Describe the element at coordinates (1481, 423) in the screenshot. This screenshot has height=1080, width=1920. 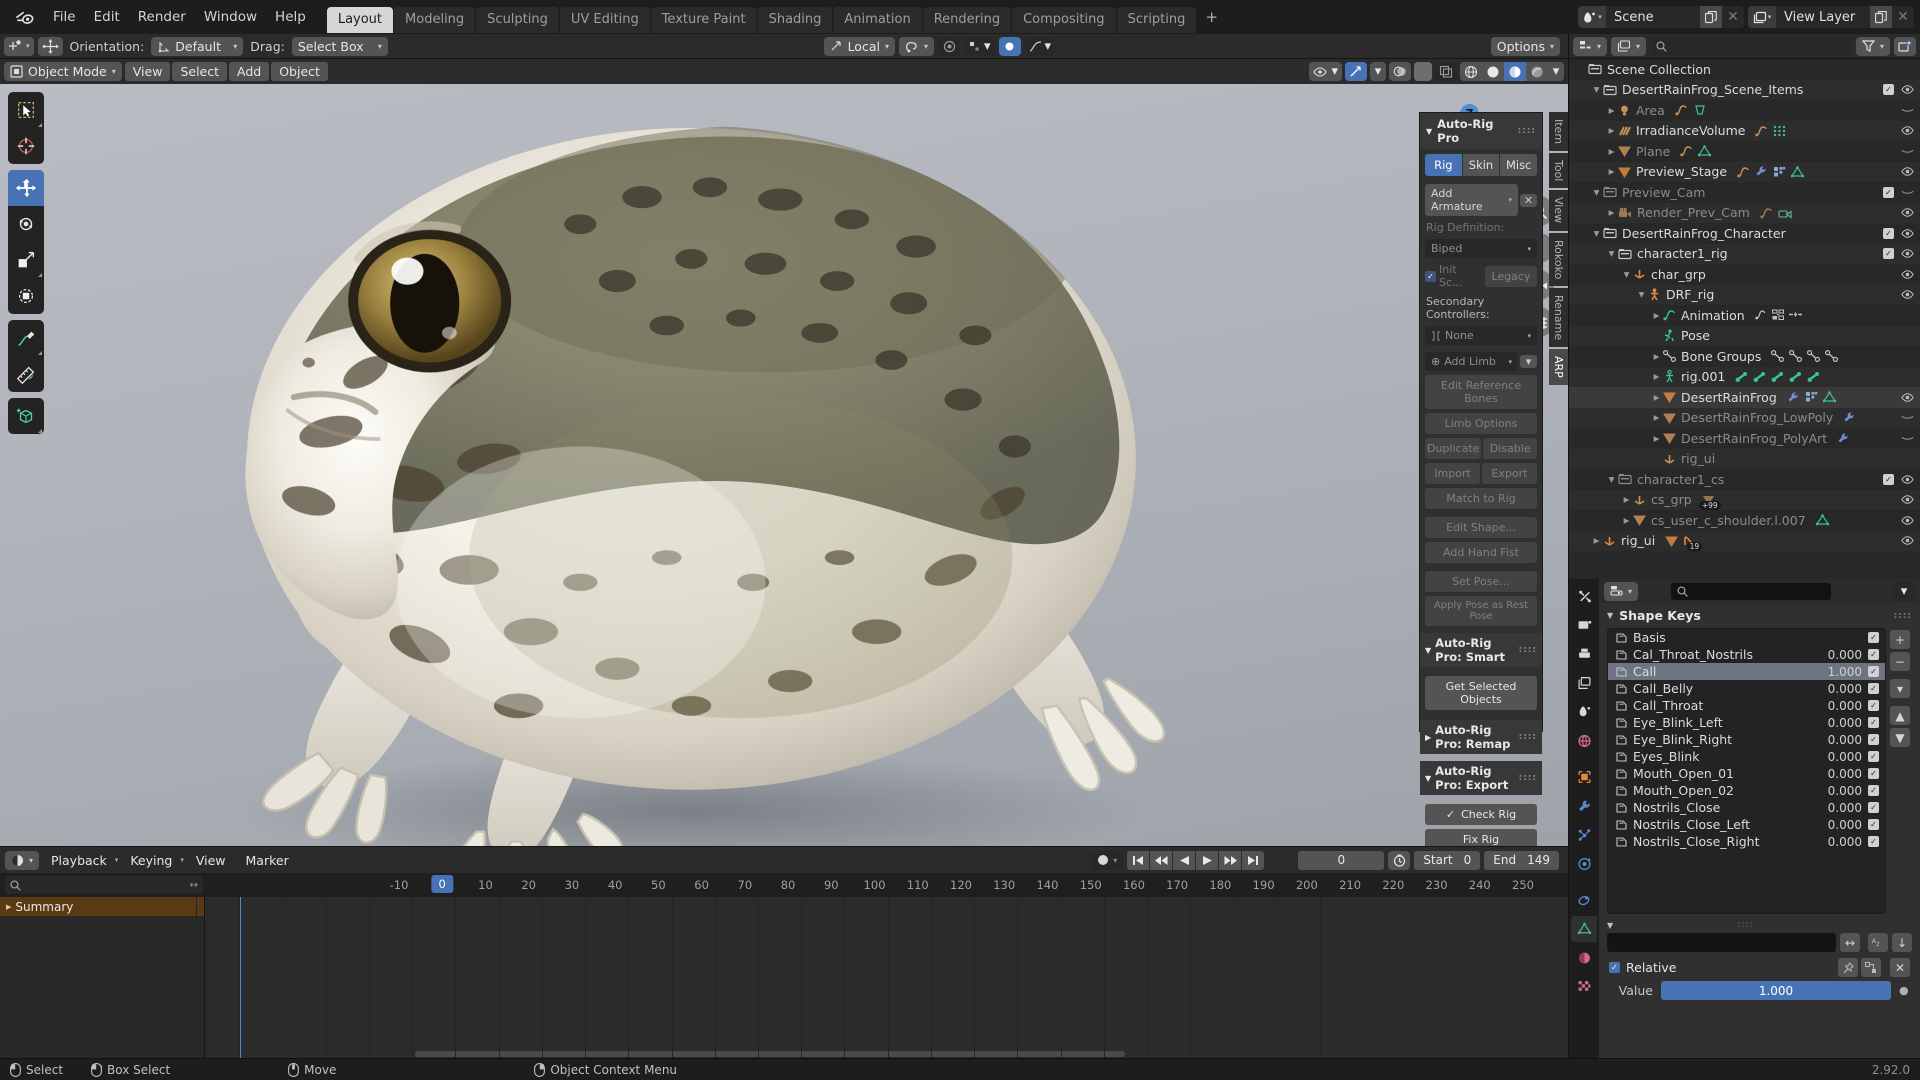
I see `limb-options-button: Limb Options` at that location.